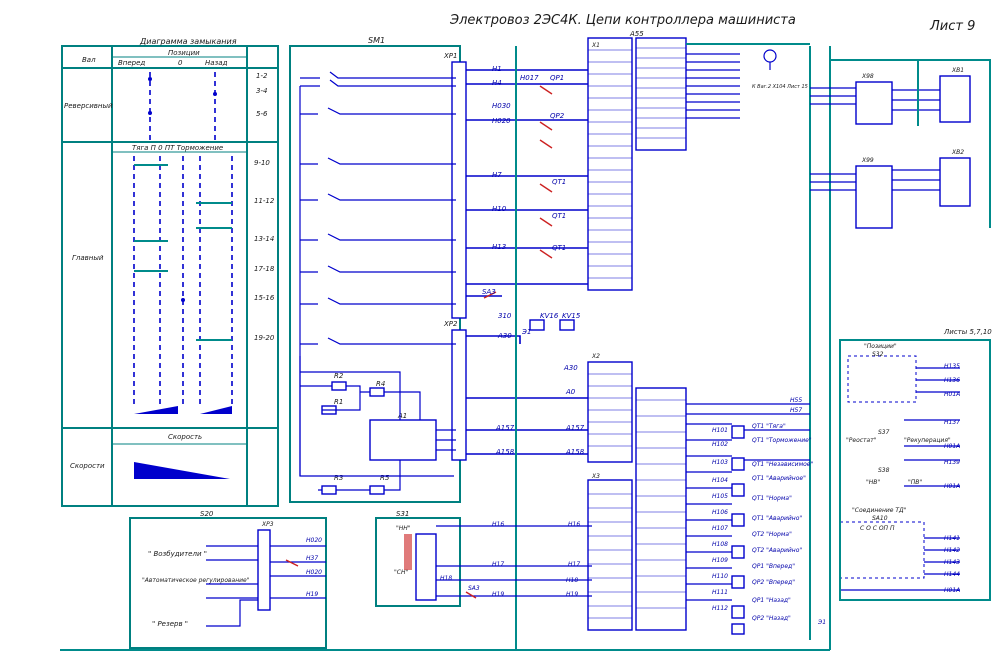 This screenshot has height=660, width=1003. Describe the element at coordinates (769, 426) in the screenshot. I see `relay-label: QT1 "Тяга"` at that location.